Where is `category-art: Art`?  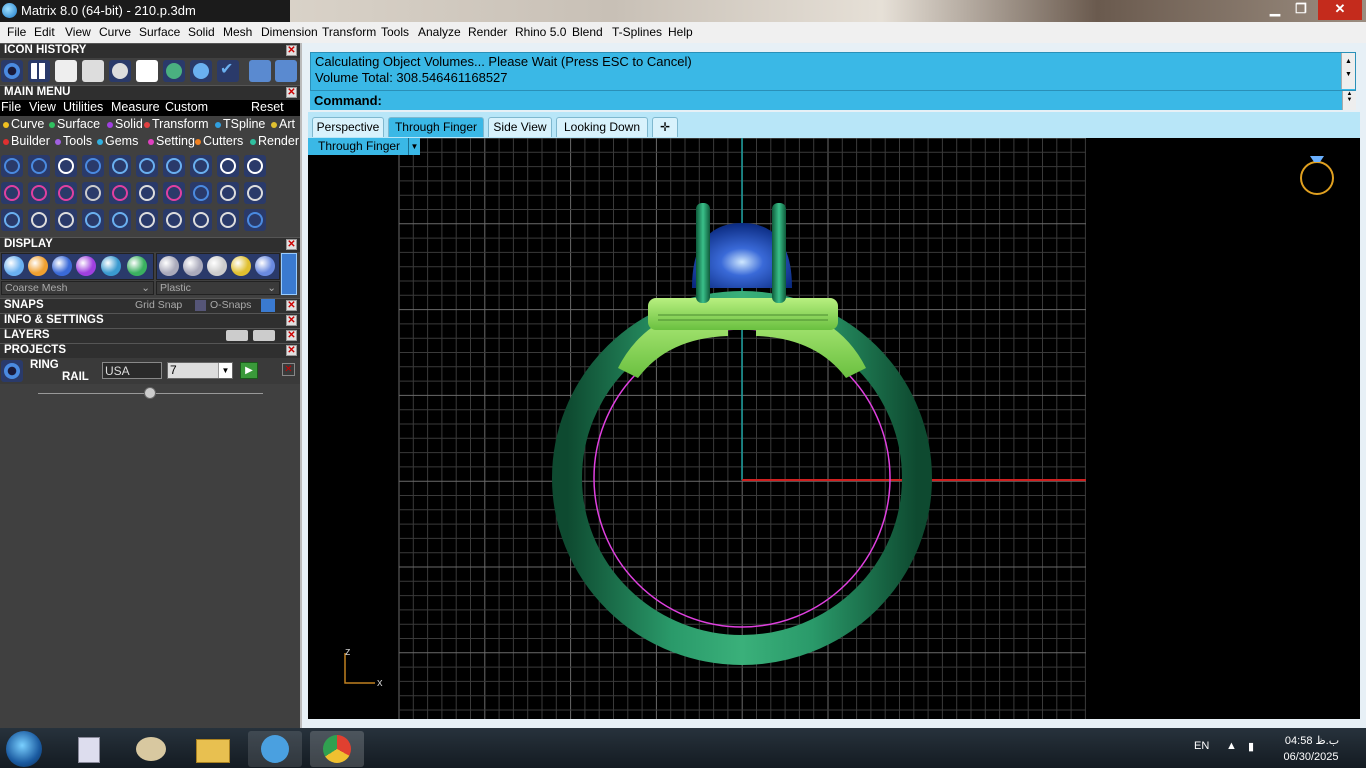
category-art: Art is located at coordinates (282, 124).